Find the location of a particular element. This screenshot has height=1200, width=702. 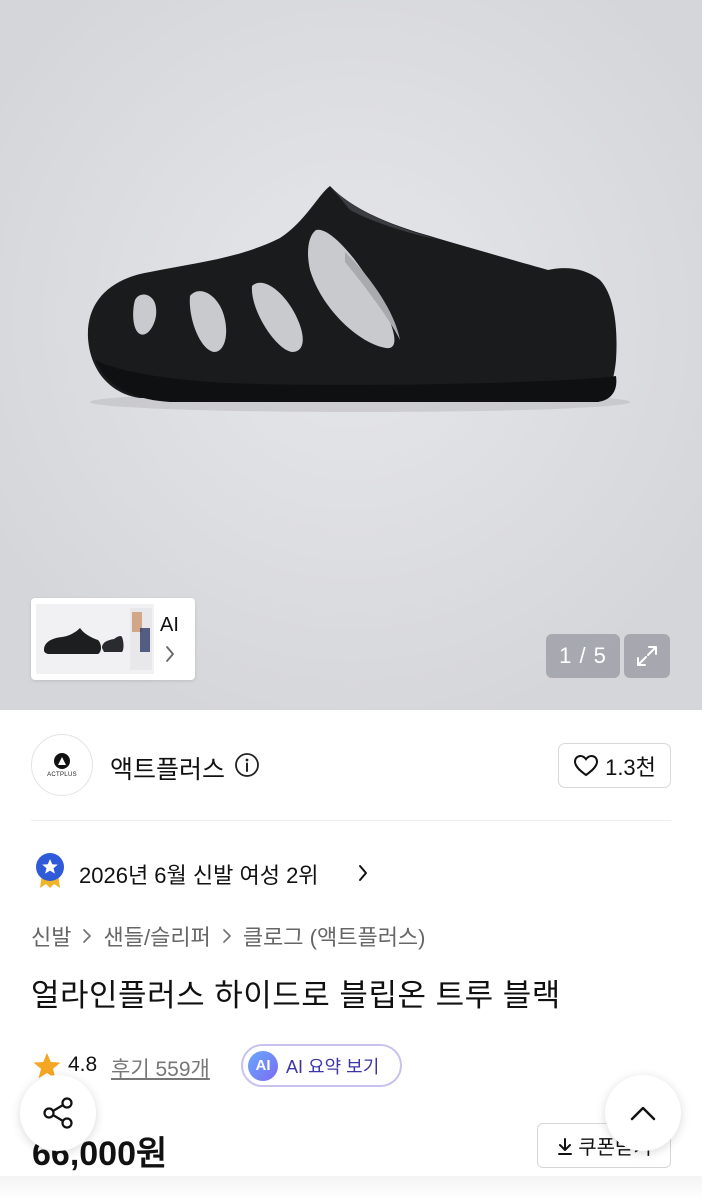

like-button: 1.3천 is located at coordinates (614, 765).